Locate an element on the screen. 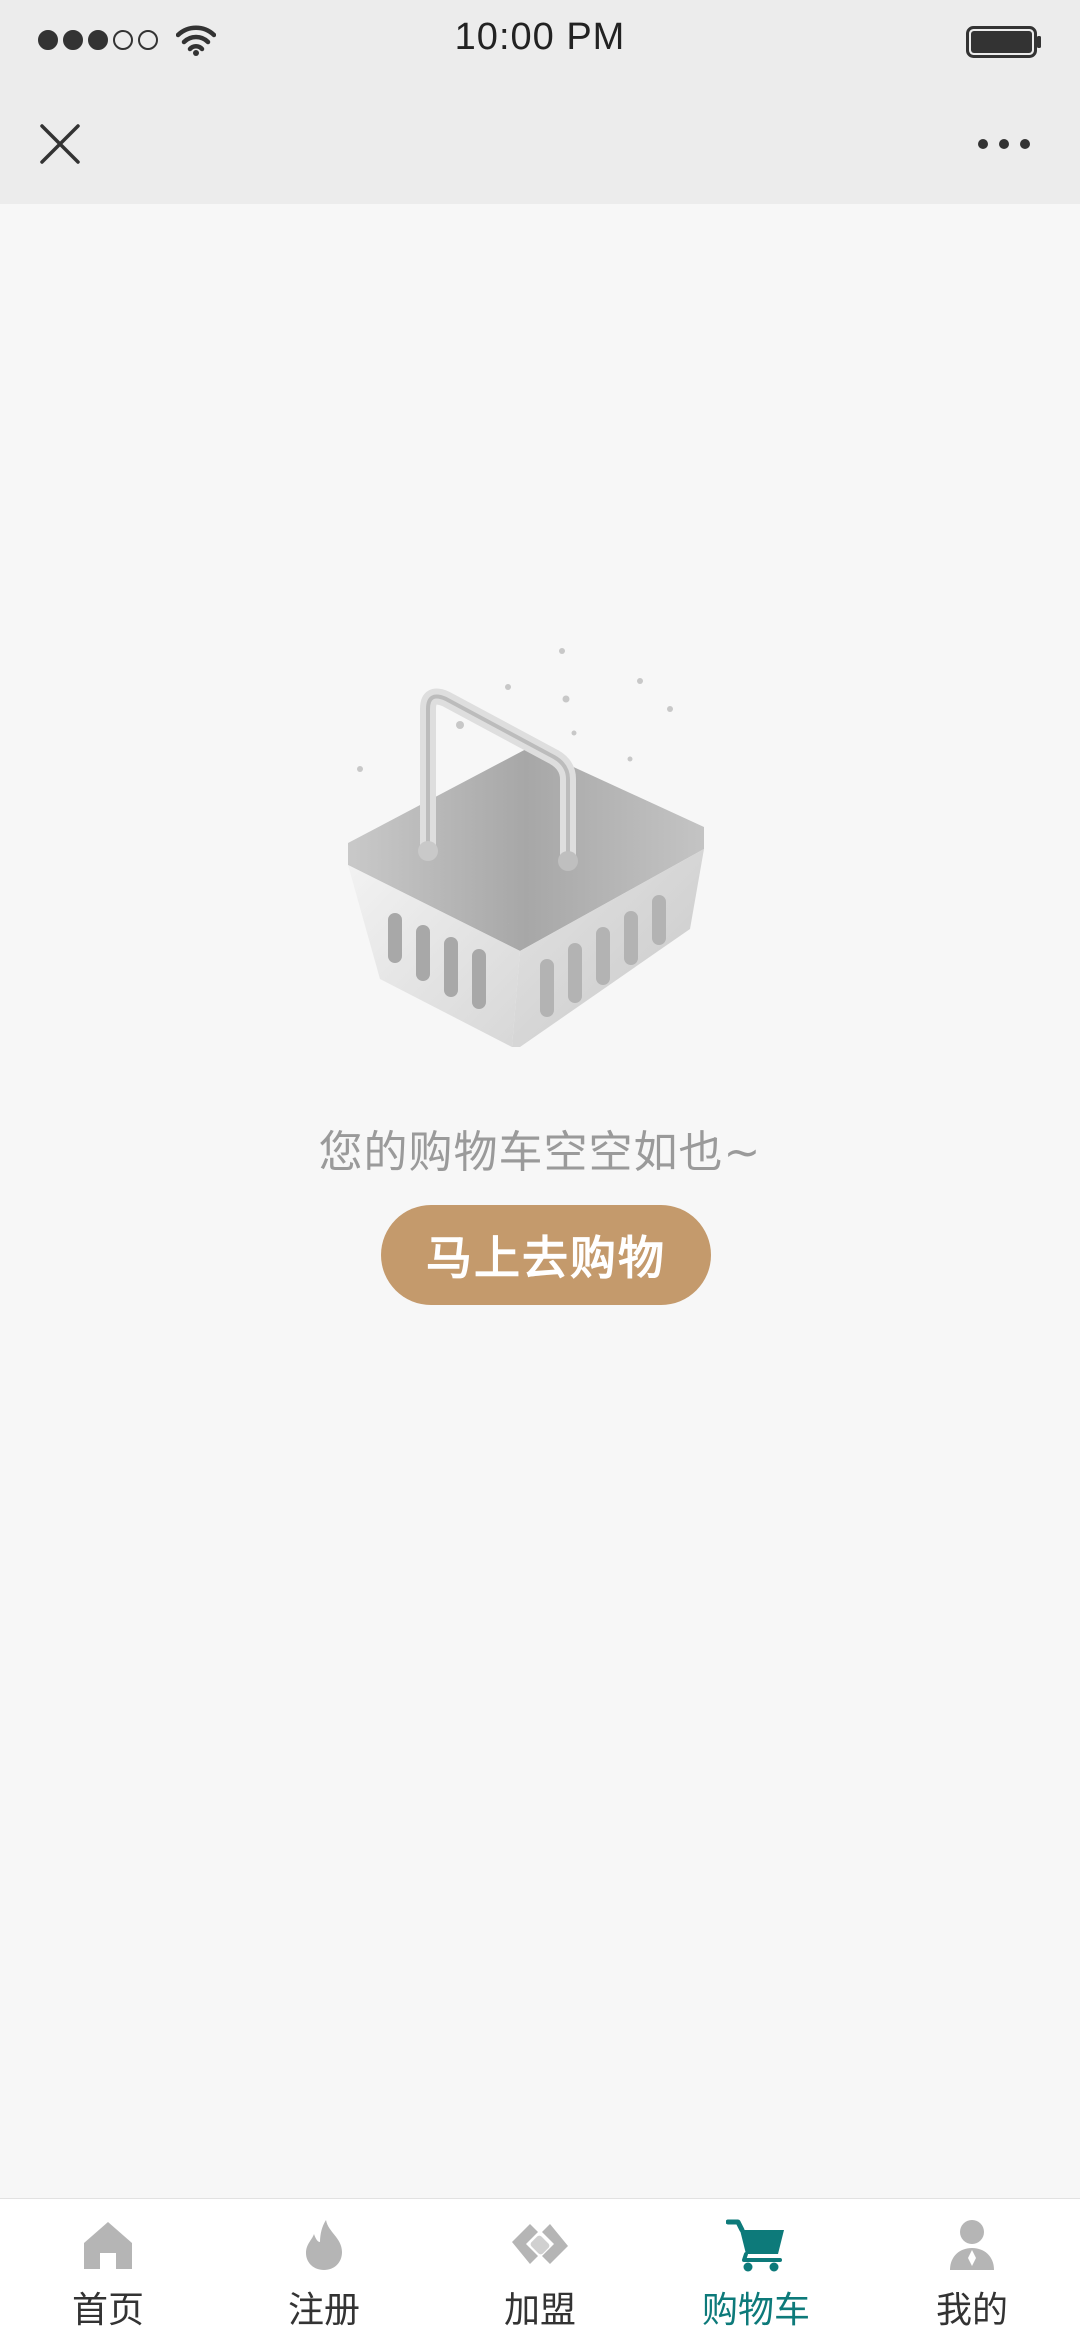  tab-register-label: 注册 is located at coordinates (323, 2310).